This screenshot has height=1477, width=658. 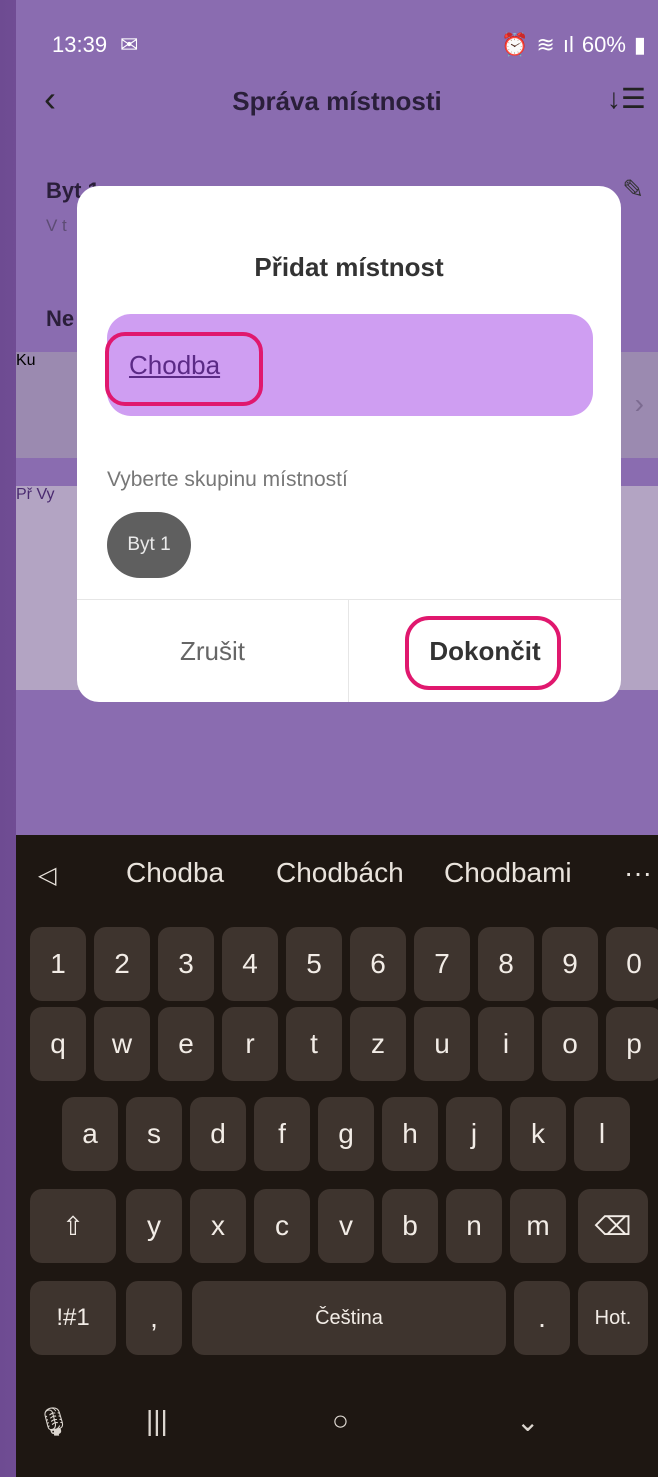 I want to click on status-right: ⏰ ≋ ıl 60% ▮, so click(x=573, y=45).